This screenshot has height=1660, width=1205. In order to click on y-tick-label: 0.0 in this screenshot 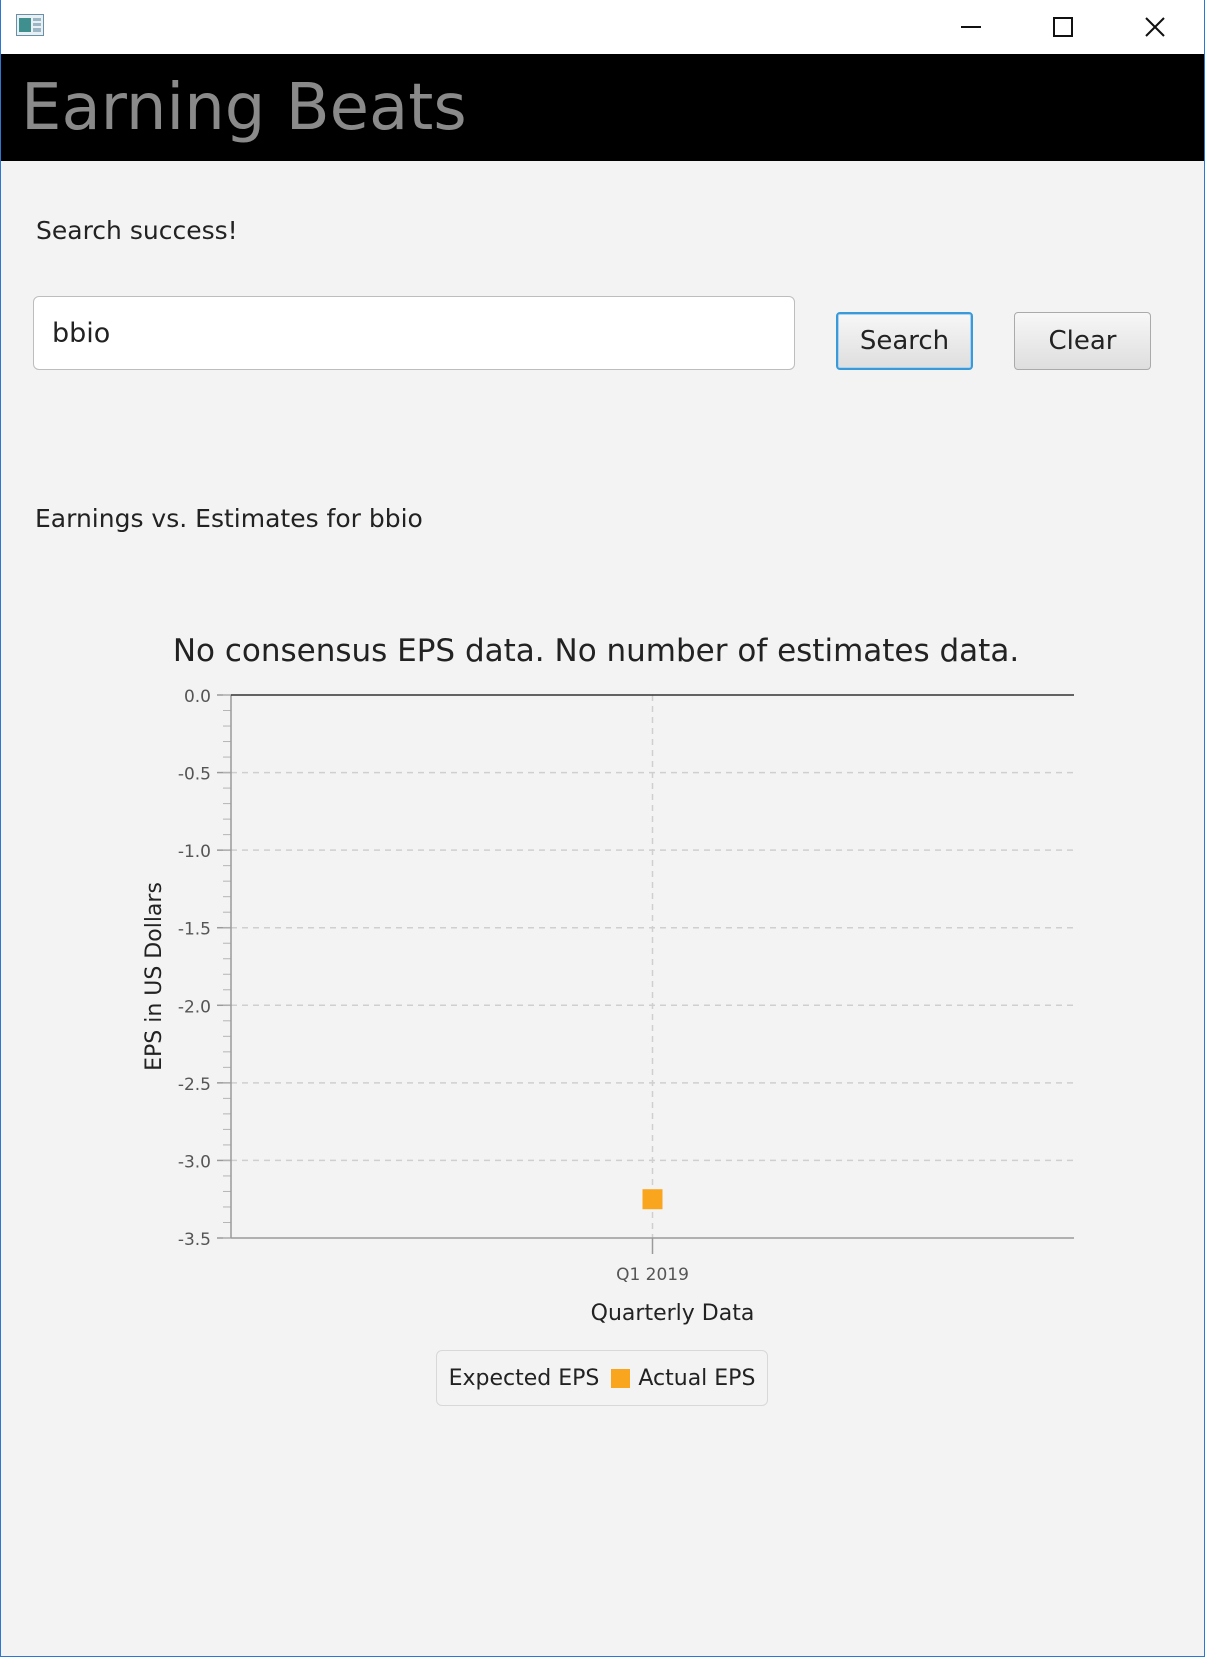, I will do `click(197, 697)`.